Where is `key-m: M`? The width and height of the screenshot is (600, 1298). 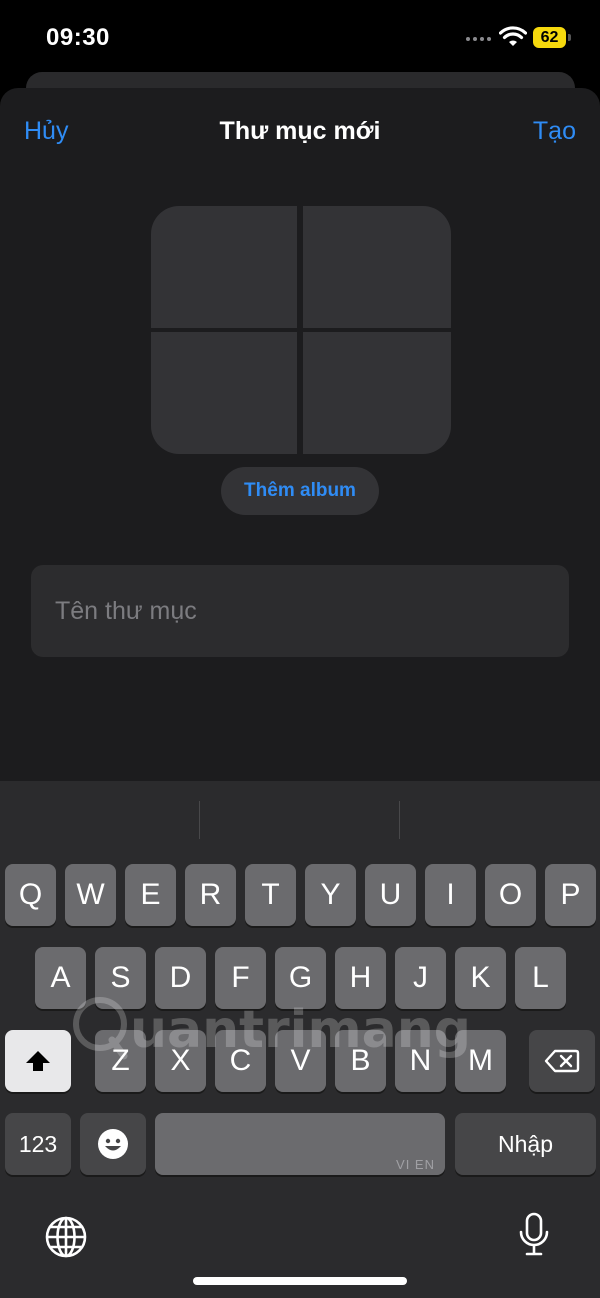 key-m: M is located at coordinates (480, 1061).